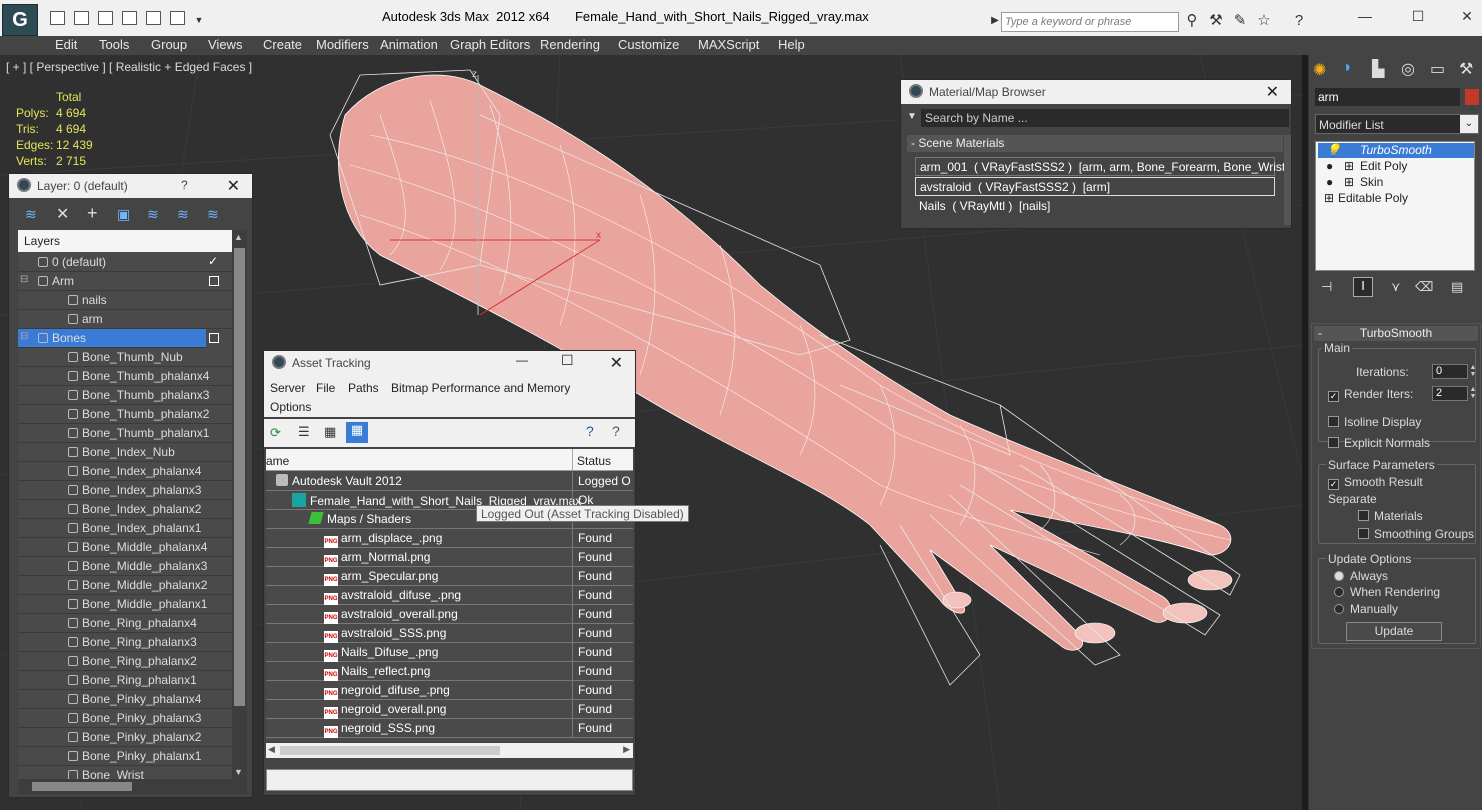 Image resolution: width=1482 pixels, height=810 pixels. What do you see at coordinates (66, 44) in the screenshot?
I see `menu-edit: Edit` at bounding box center [66, 44].